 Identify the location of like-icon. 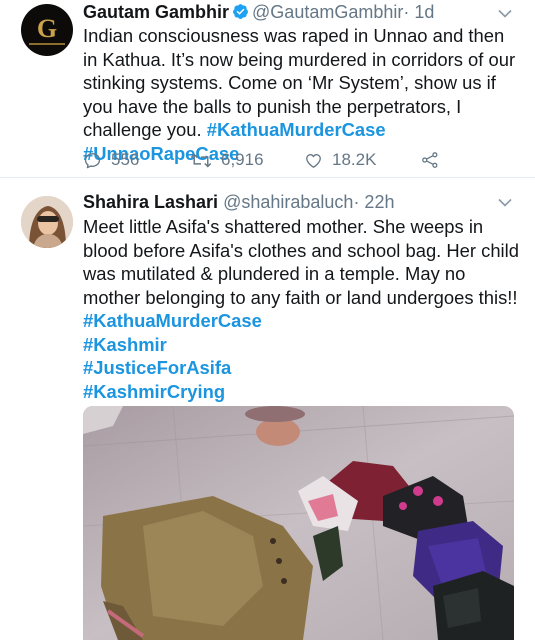
(313, 160).